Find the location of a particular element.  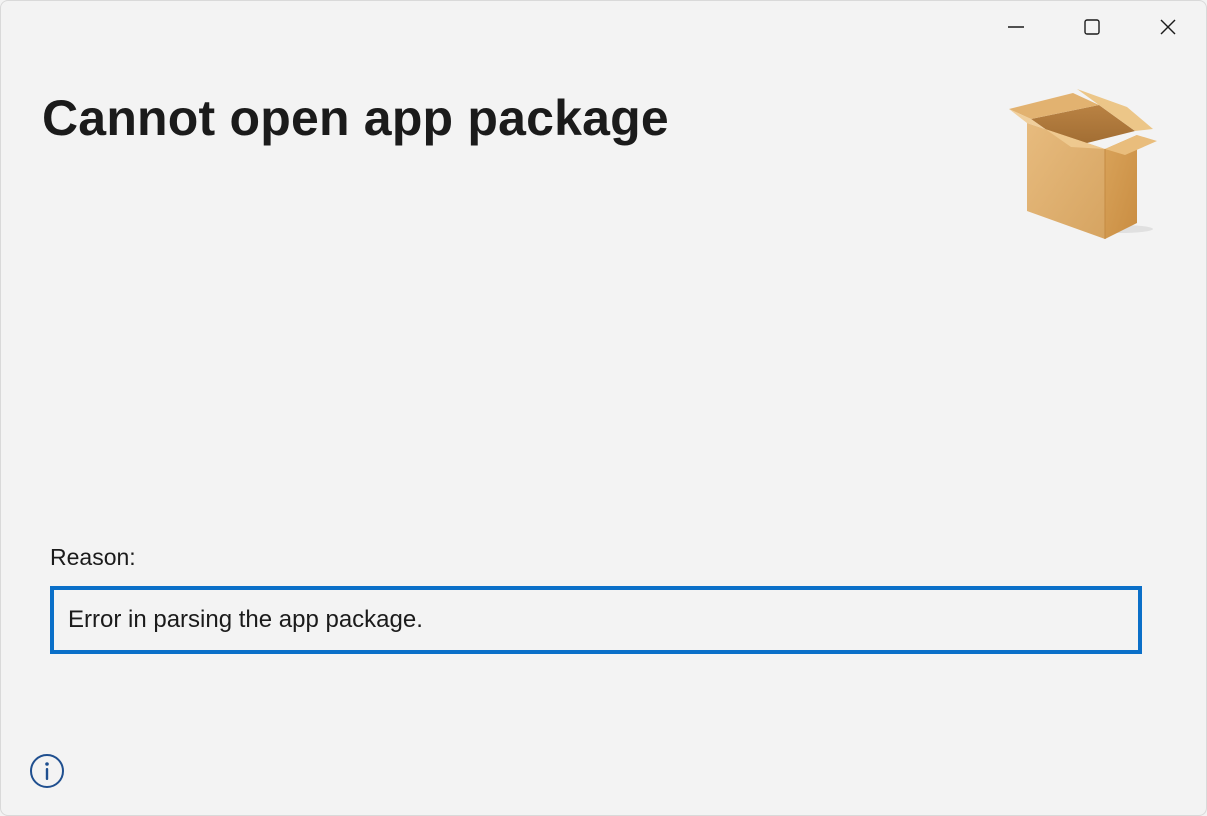

reason-message: Error in parsing the app package. is located at coordinates (245, 619).